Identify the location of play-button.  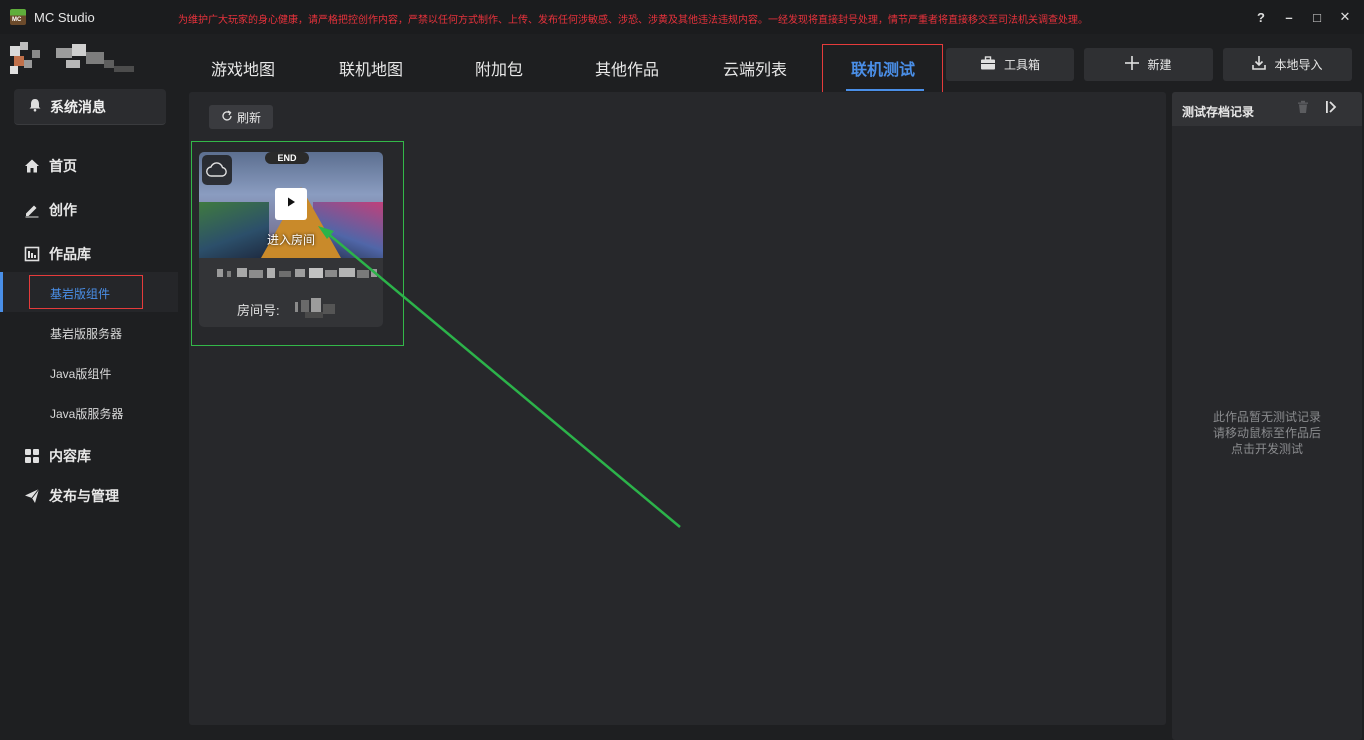
(291, 204).